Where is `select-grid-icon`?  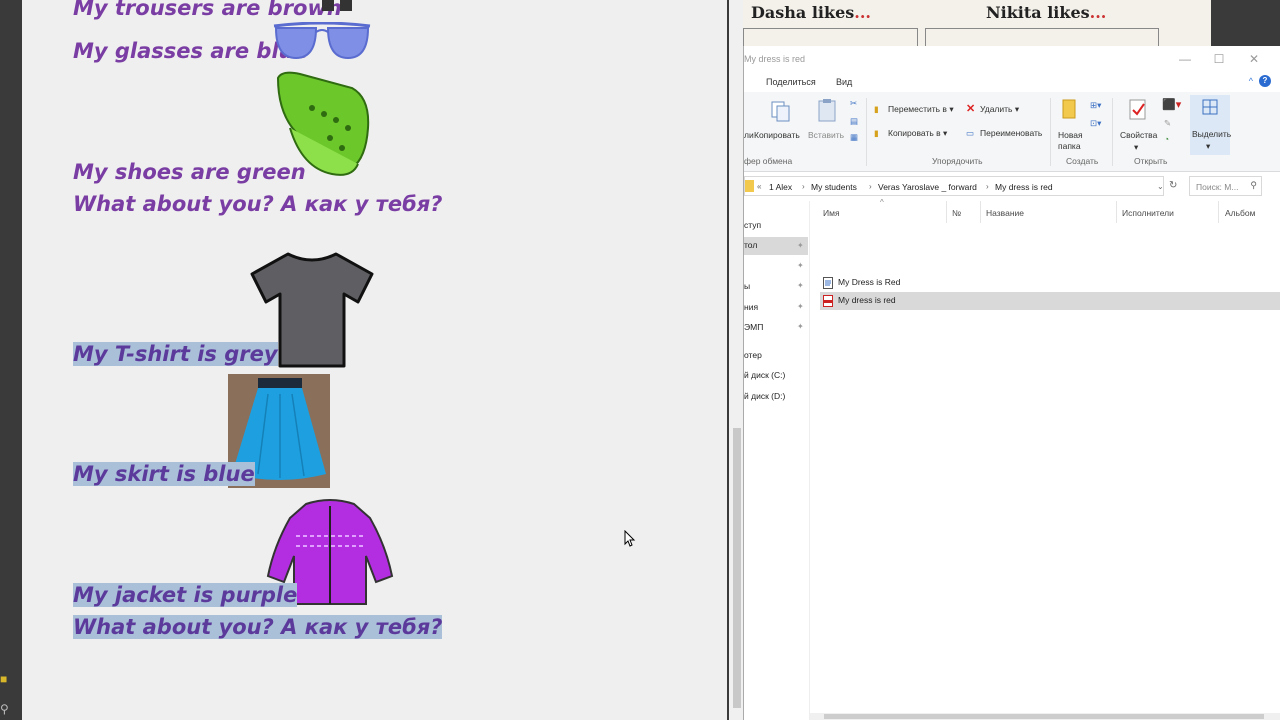 select-grid-icon is located at coordinates (1210, 107).